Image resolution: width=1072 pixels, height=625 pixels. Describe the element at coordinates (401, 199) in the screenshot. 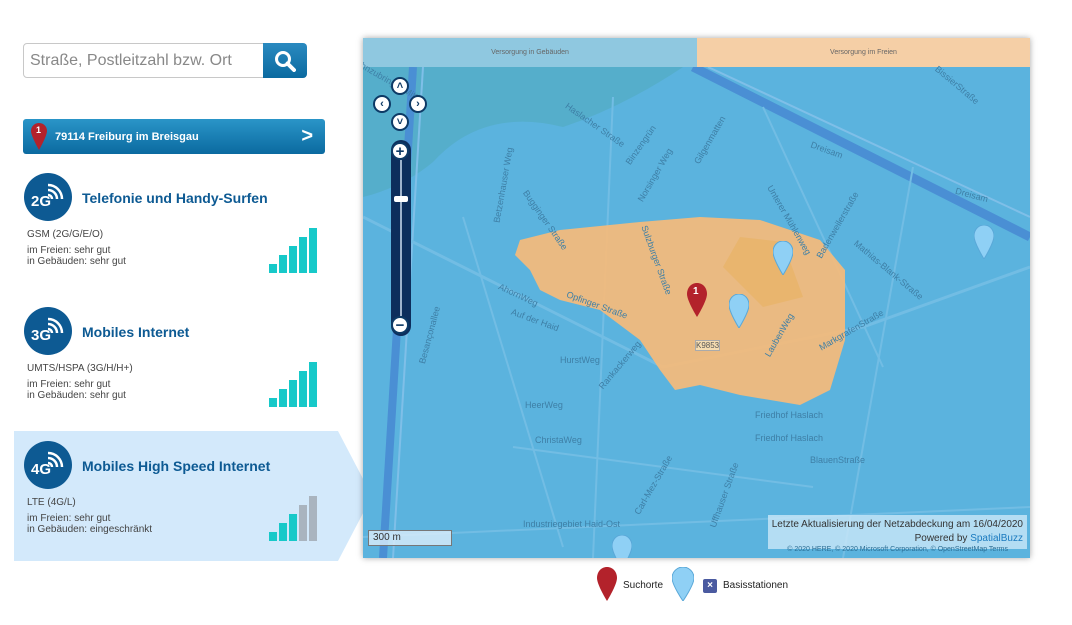

I see `zoom-handle` at that location.